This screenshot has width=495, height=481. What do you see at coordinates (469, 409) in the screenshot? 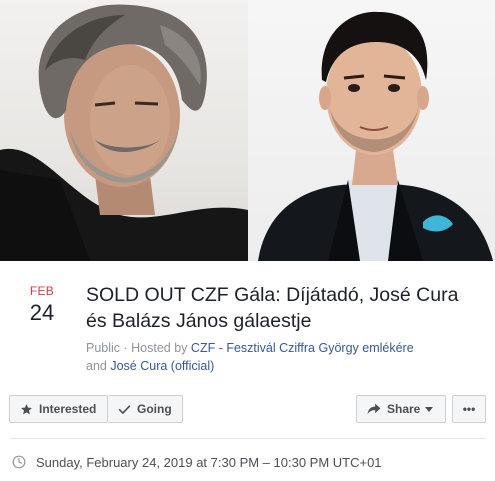
I see `more-options-button: •••` at bounding box center [469, 409].